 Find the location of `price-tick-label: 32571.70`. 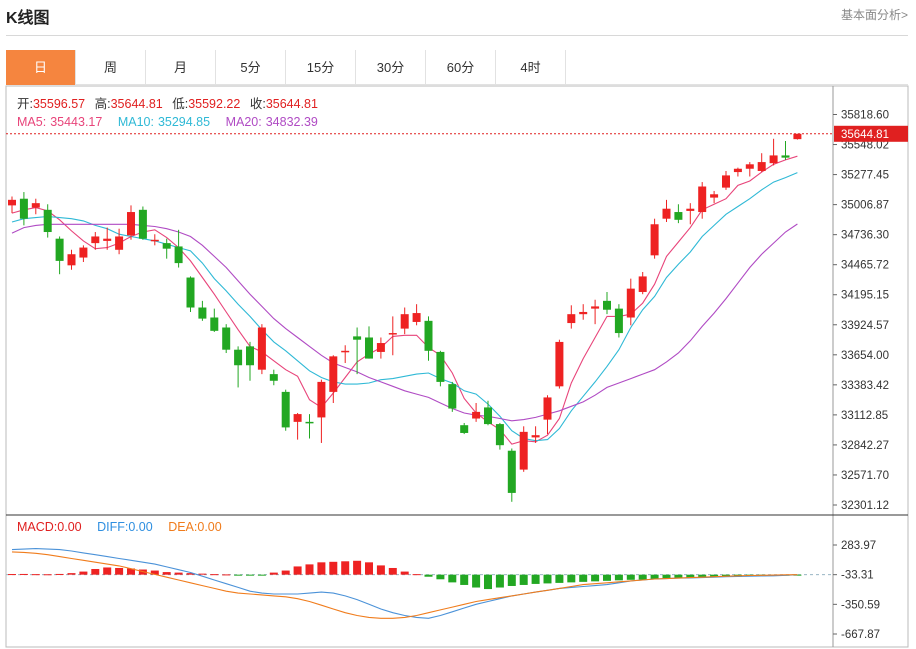

price-tick-label: 32571.70 is located at coordinates (865, 476).